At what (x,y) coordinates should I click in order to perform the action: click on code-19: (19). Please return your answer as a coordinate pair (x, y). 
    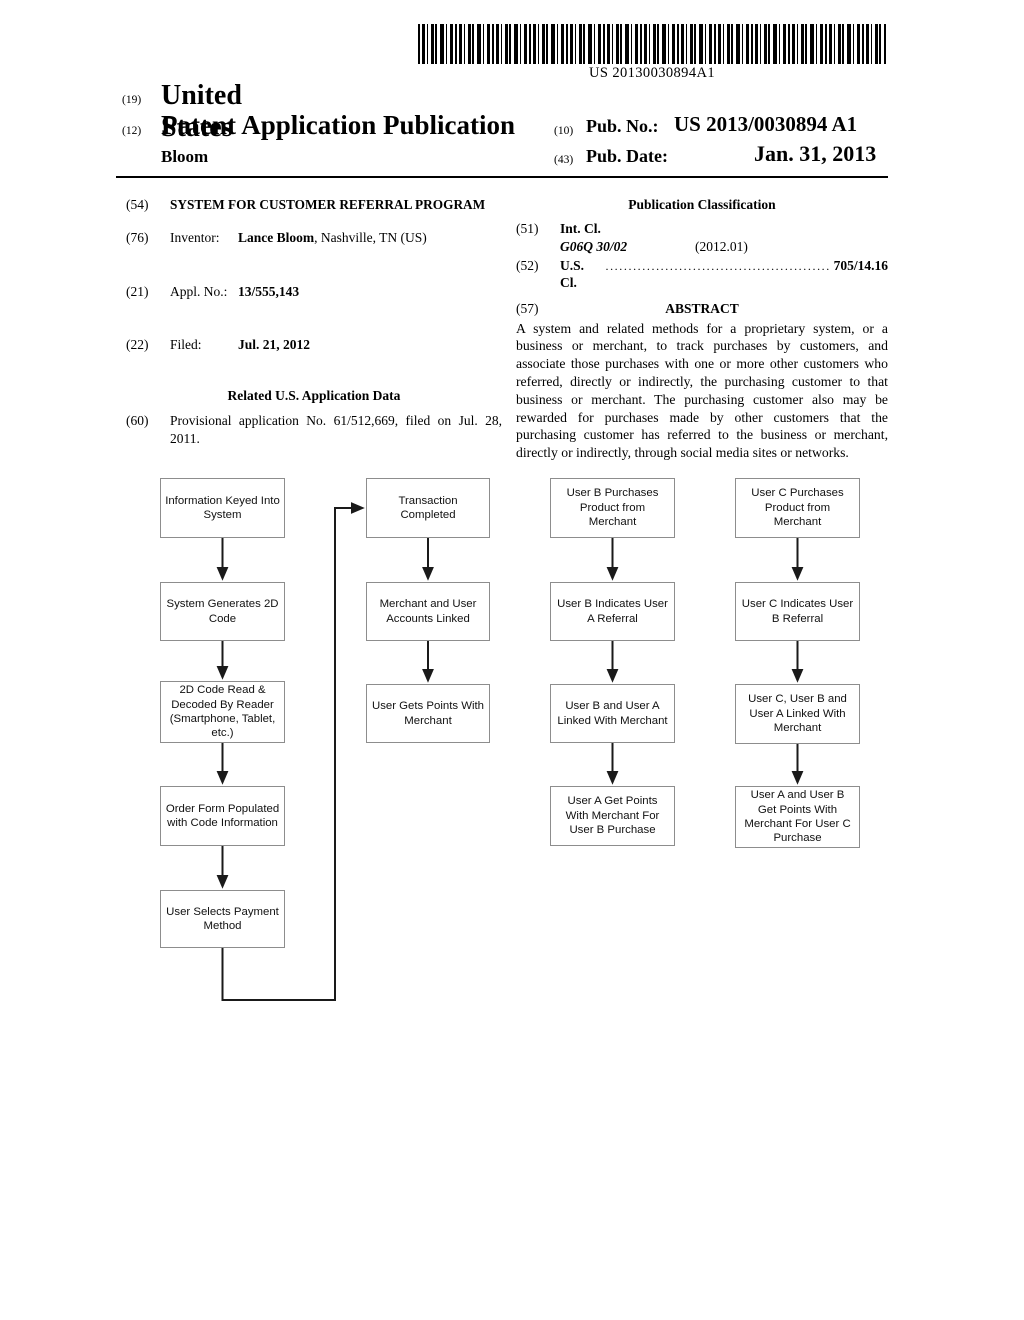
    Looking at the image, I should click on (132, 100).